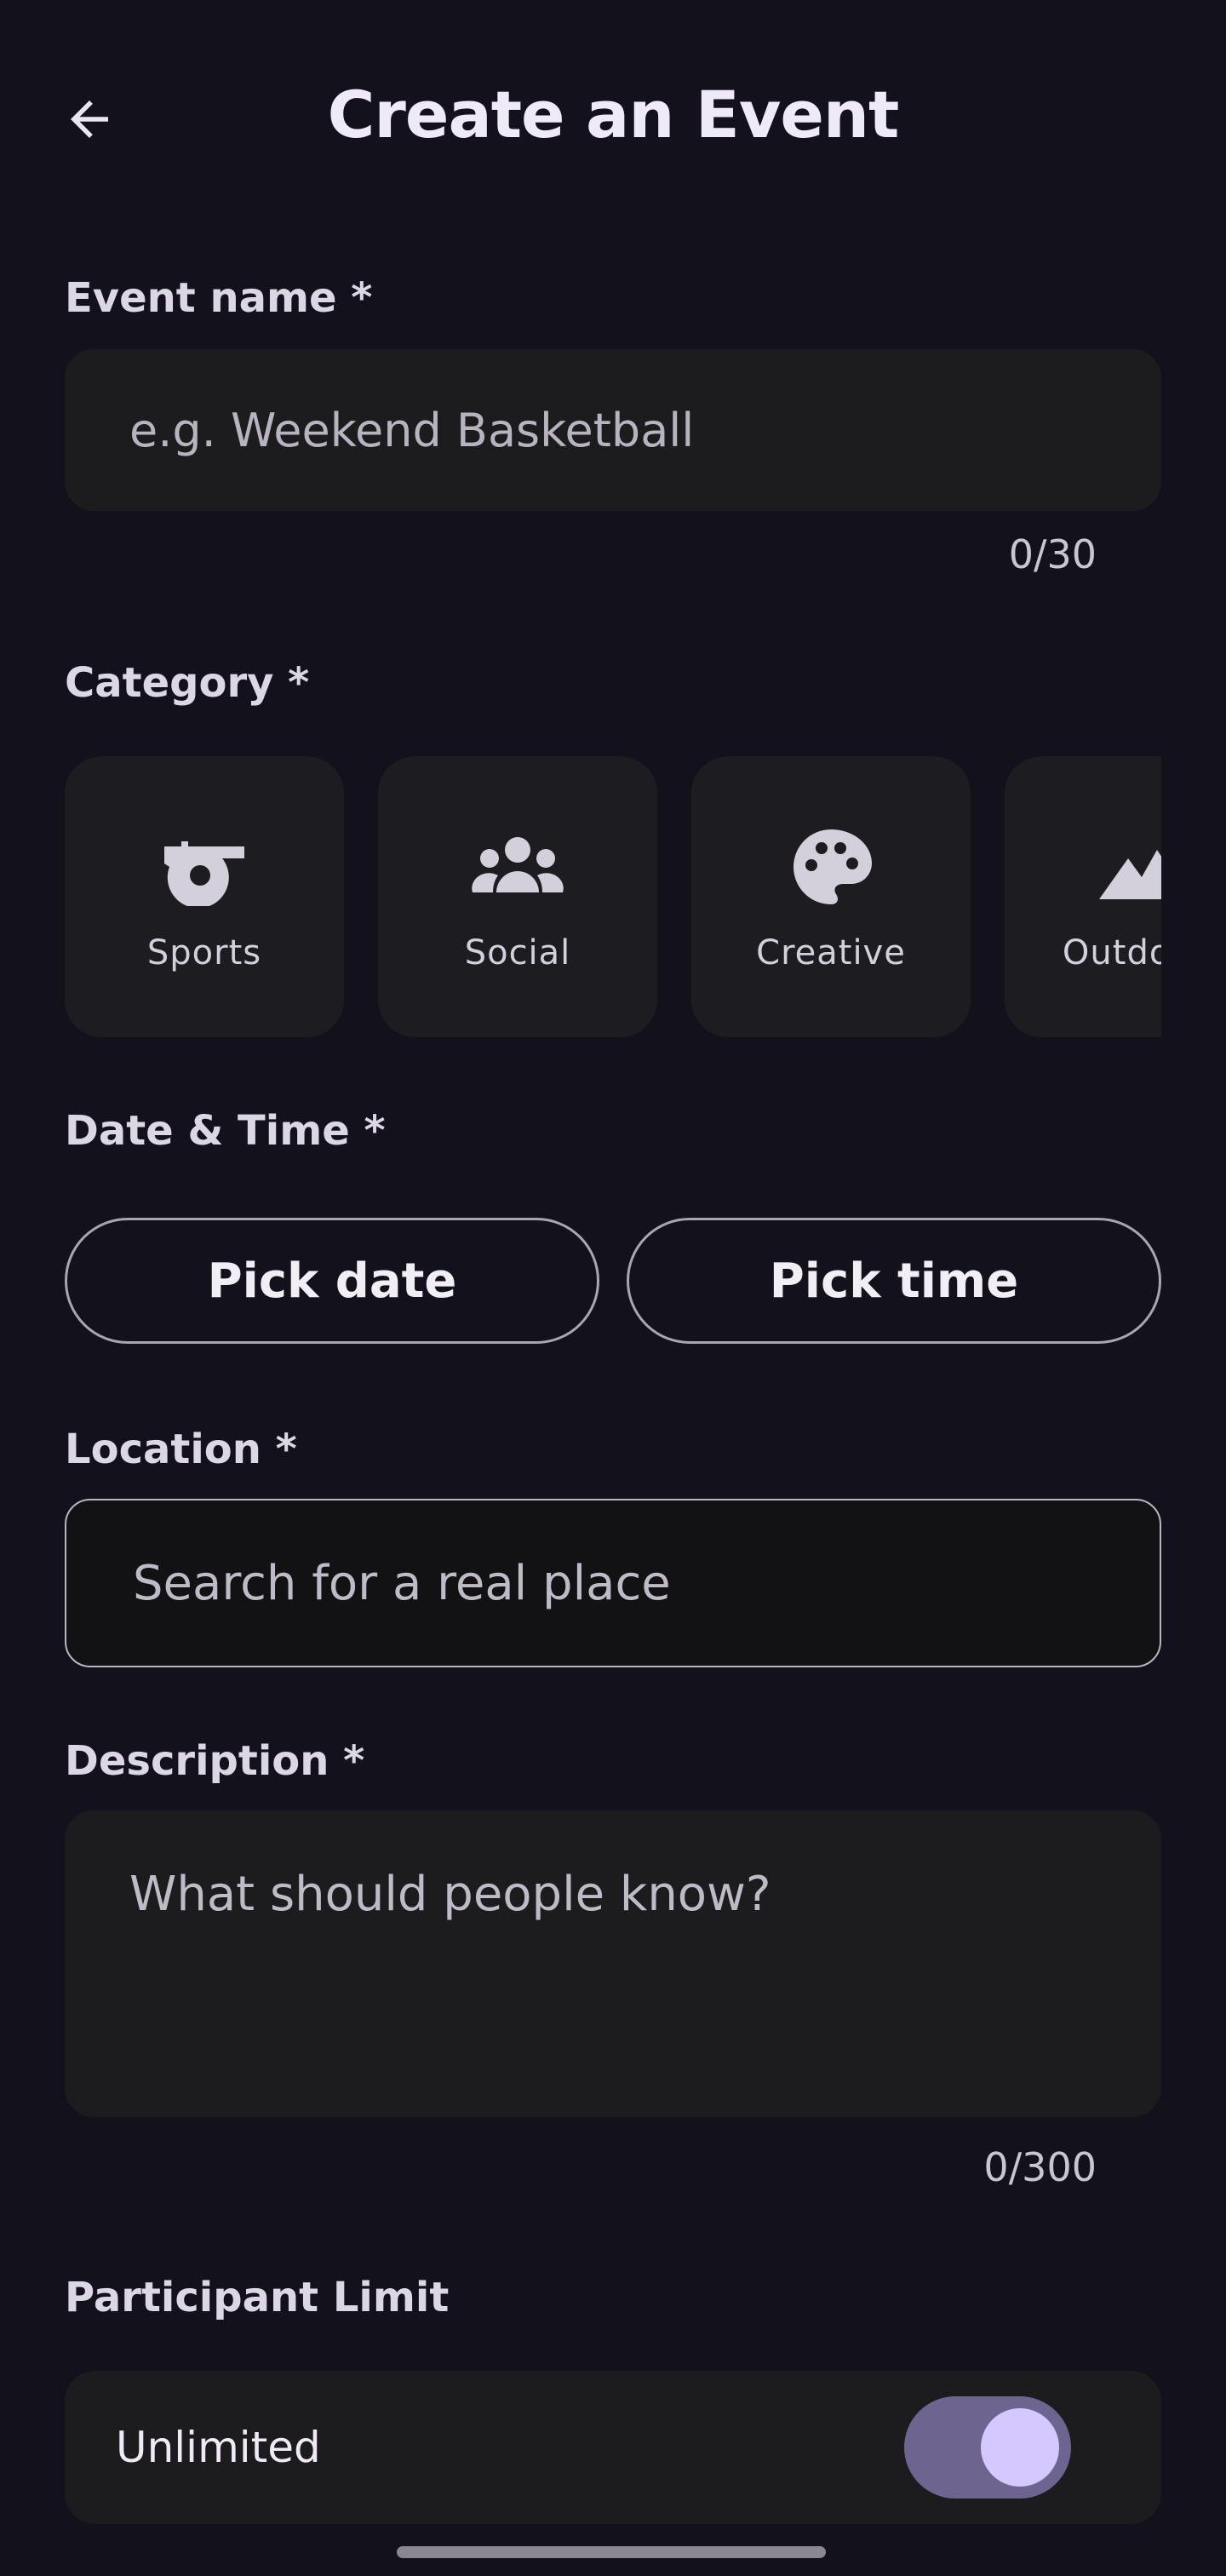  What do you see at coordinates (450, 1894) in the screenshot?
I see `description-placeholder: What should people know?` at bounding box center [450, 1894].